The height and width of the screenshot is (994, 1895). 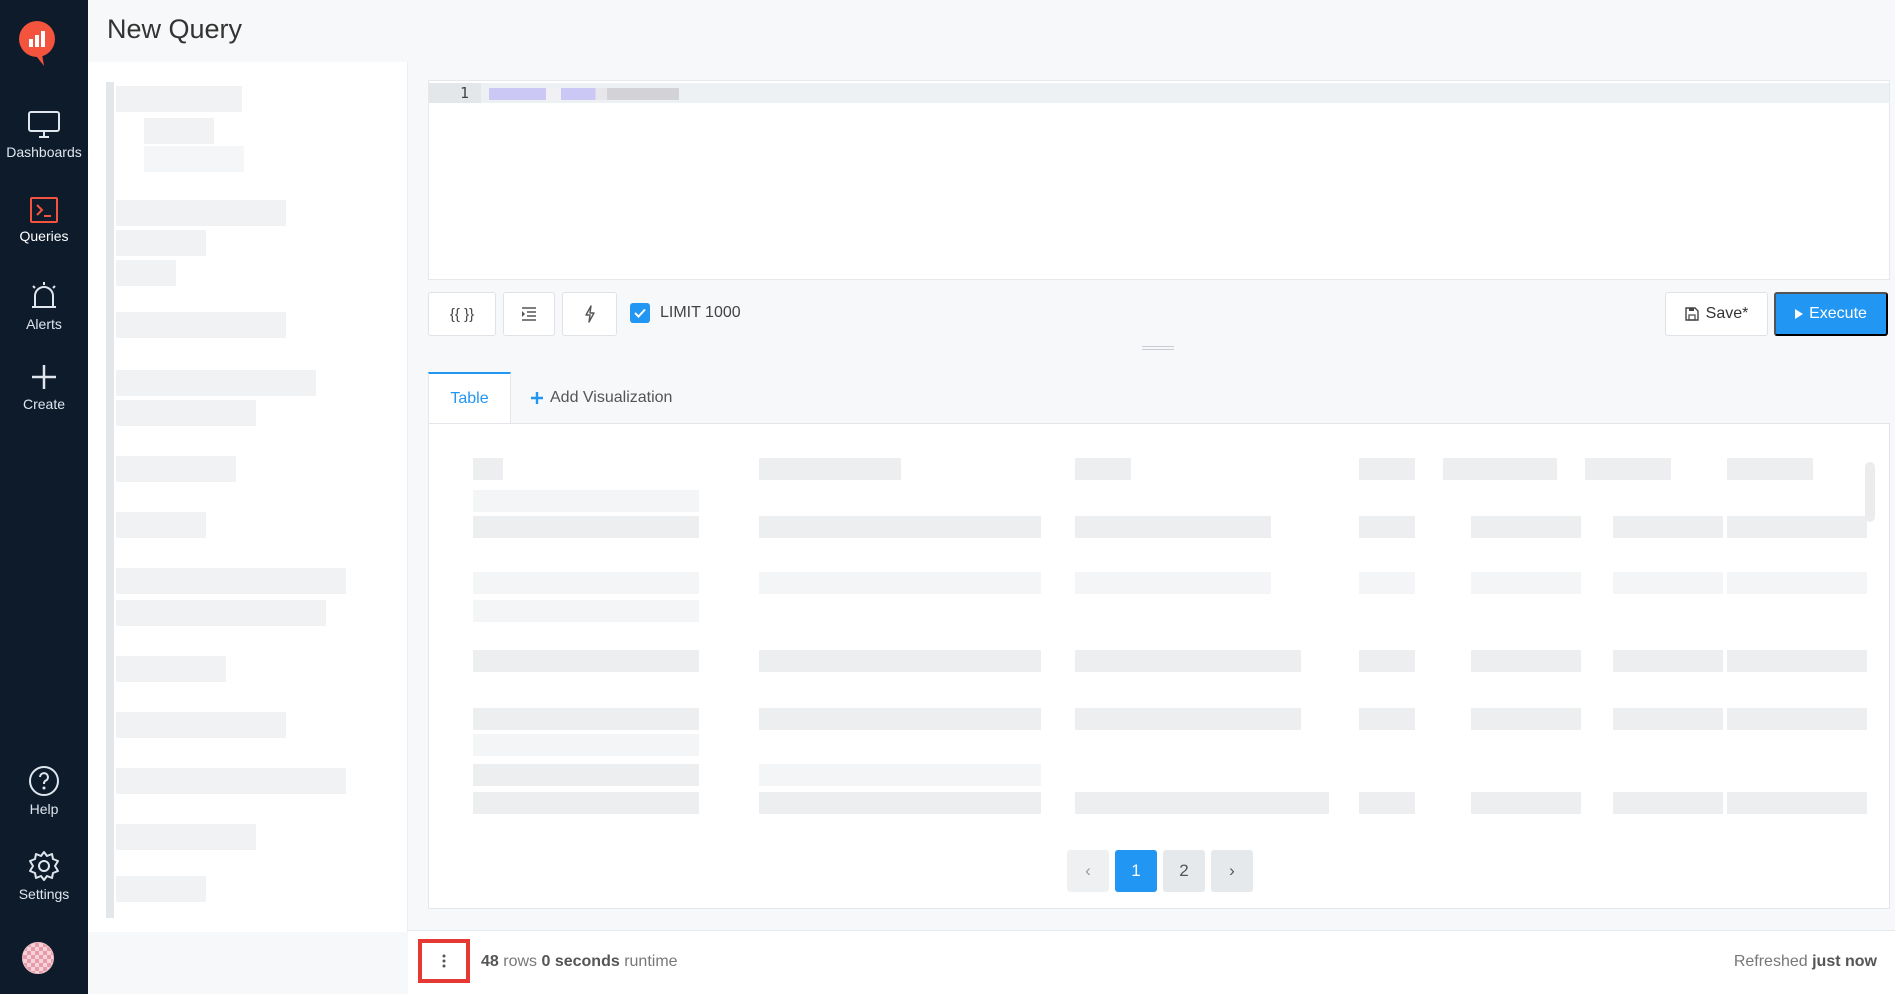 I want to click on pagination-page-2: 2, so click(x=1184, y=871).